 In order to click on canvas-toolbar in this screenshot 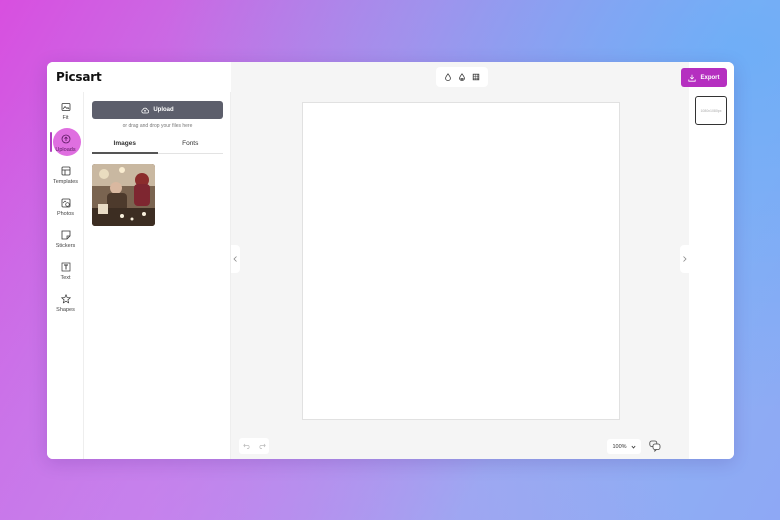, I will do `click(462, 77)`.